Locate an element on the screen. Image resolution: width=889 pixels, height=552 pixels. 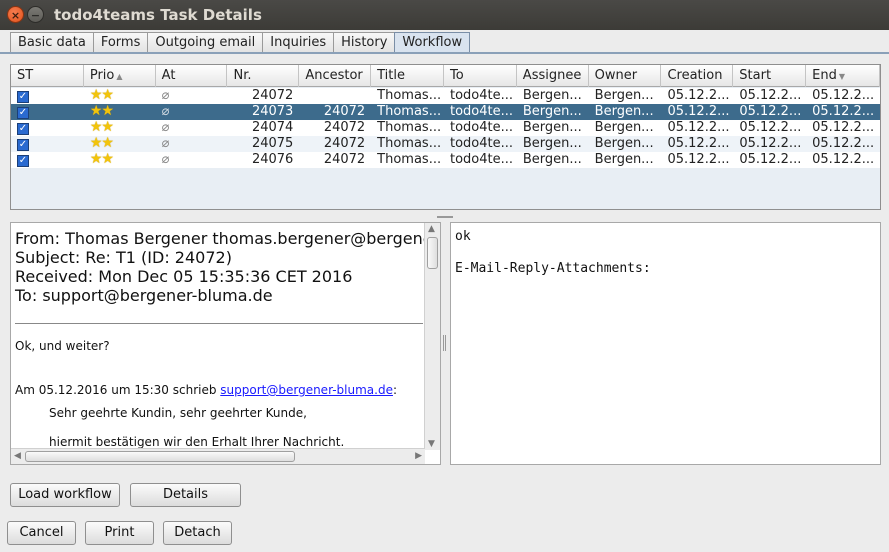
mail-subject: Subject: Re: T1 (ID: 24072) is located at coordinates (123, 257).